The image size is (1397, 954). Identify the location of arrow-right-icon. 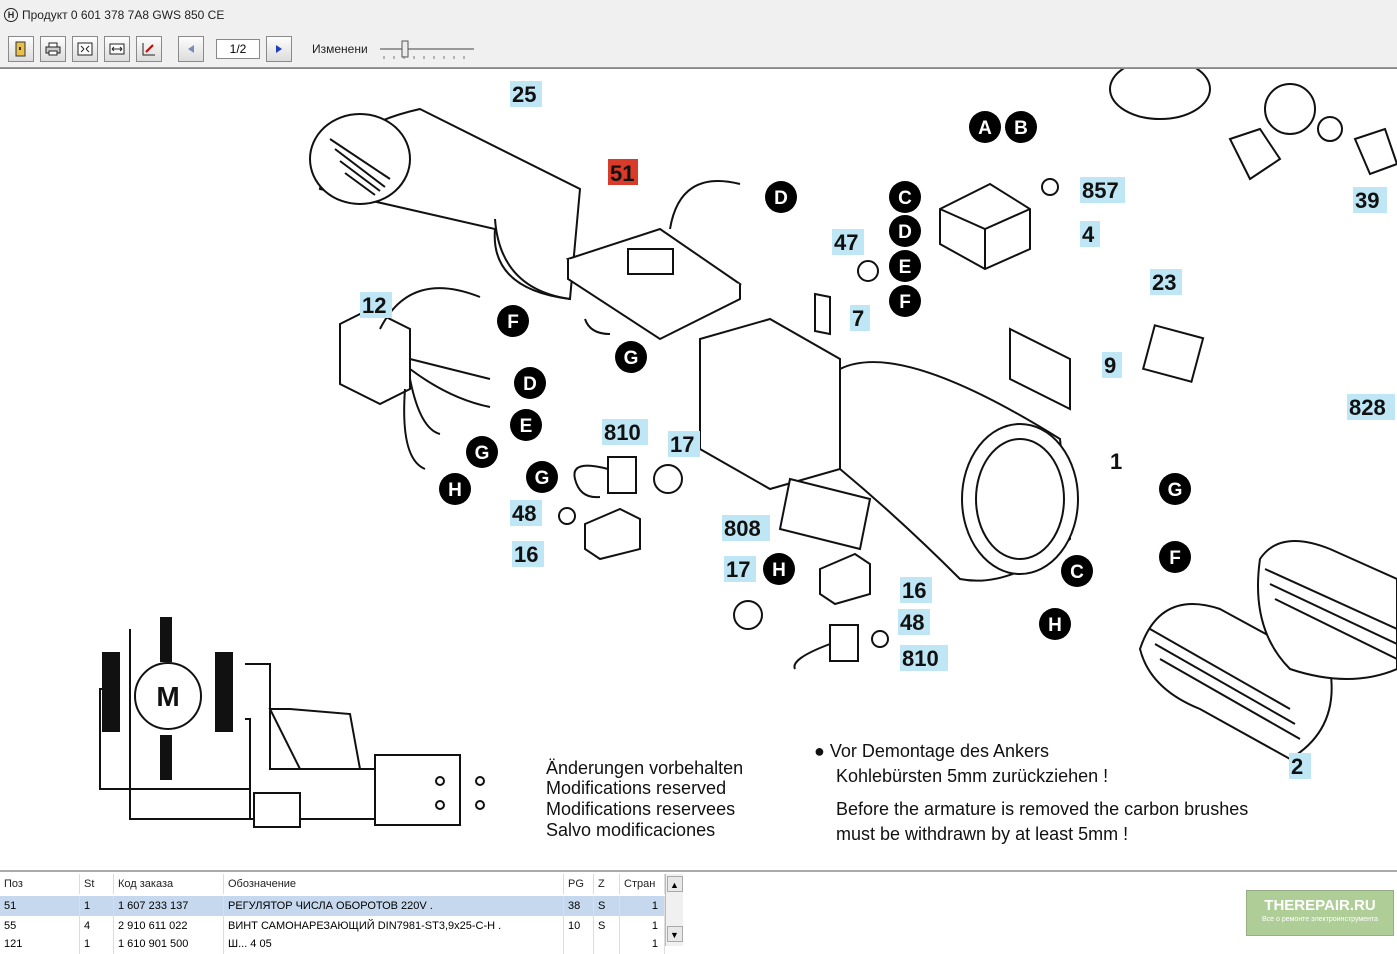
(279, 48).